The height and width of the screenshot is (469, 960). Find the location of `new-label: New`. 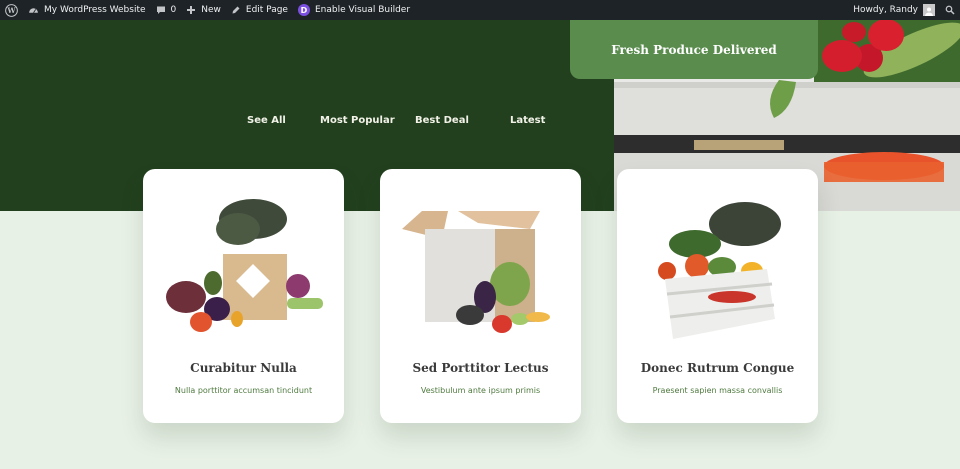

new-label: New is located at coordinates (211, 10).